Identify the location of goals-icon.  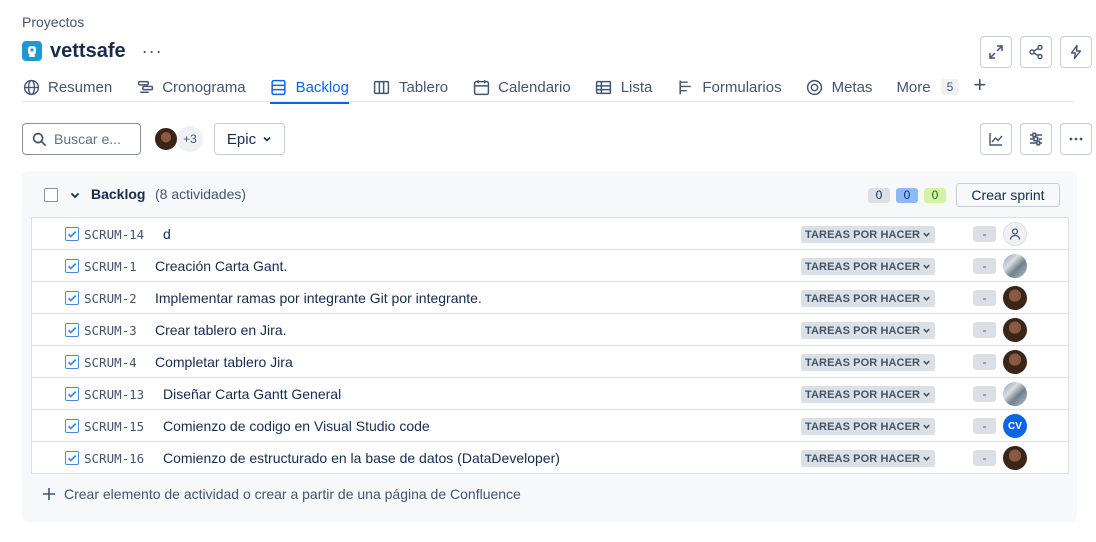
(815, 87).